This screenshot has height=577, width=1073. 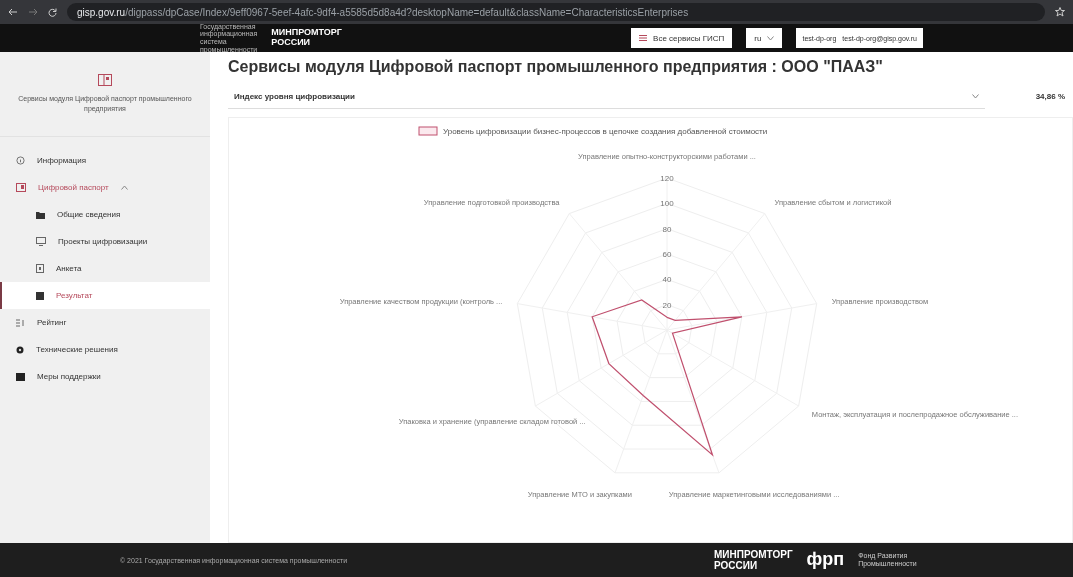 I want to click on star-icon, so click(x=1060, y=12).